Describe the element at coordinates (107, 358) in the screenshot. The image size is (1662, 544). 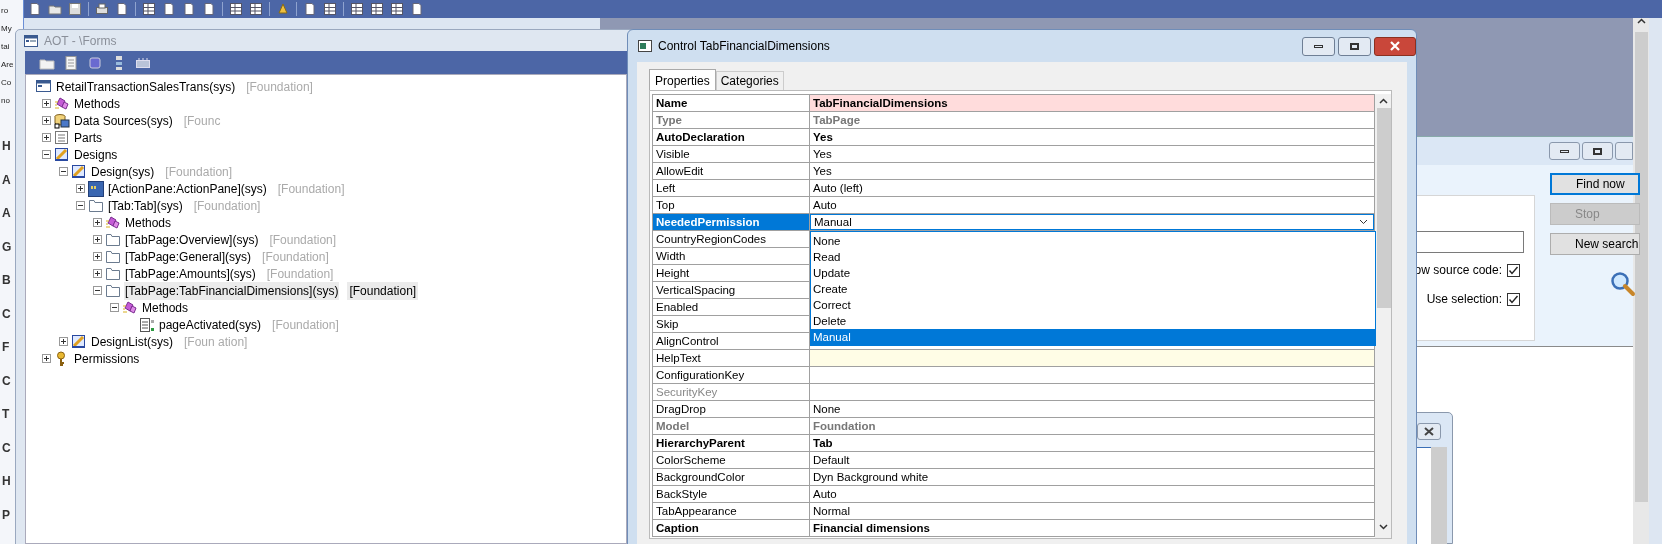
I see `tree-item: Permissions` at that location.